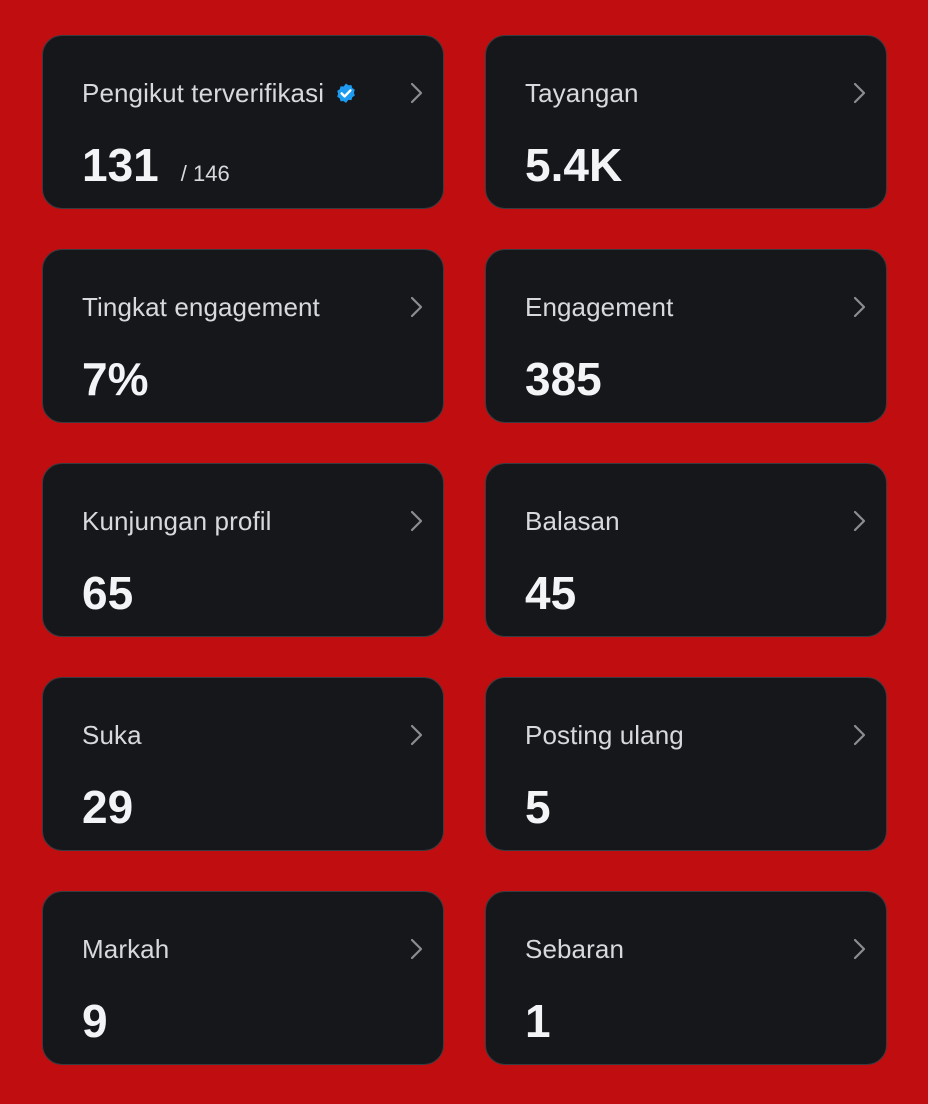 Image resolution: width=928 pixels, height=1104 pixels. What do you see at coordinates (551, 593) in the screenshot?
I see `card-value: 45` at bounding box center [551, 593].